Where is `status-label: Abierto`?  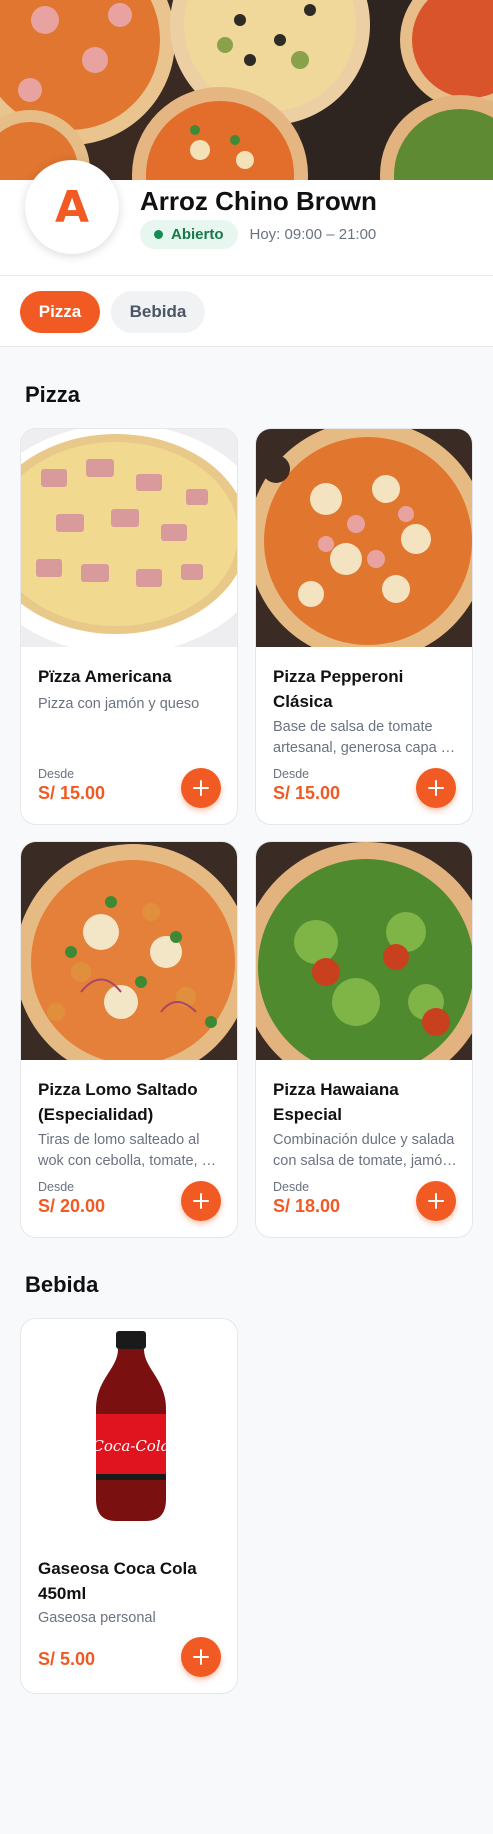
status-label: Abierto is located at coordinates (197, 234).